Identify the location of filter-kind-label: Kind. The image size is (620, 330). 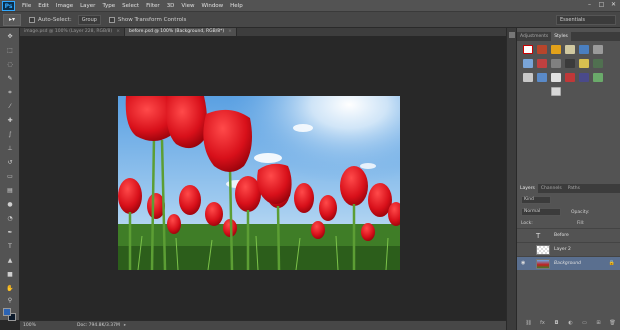
(529, 199).